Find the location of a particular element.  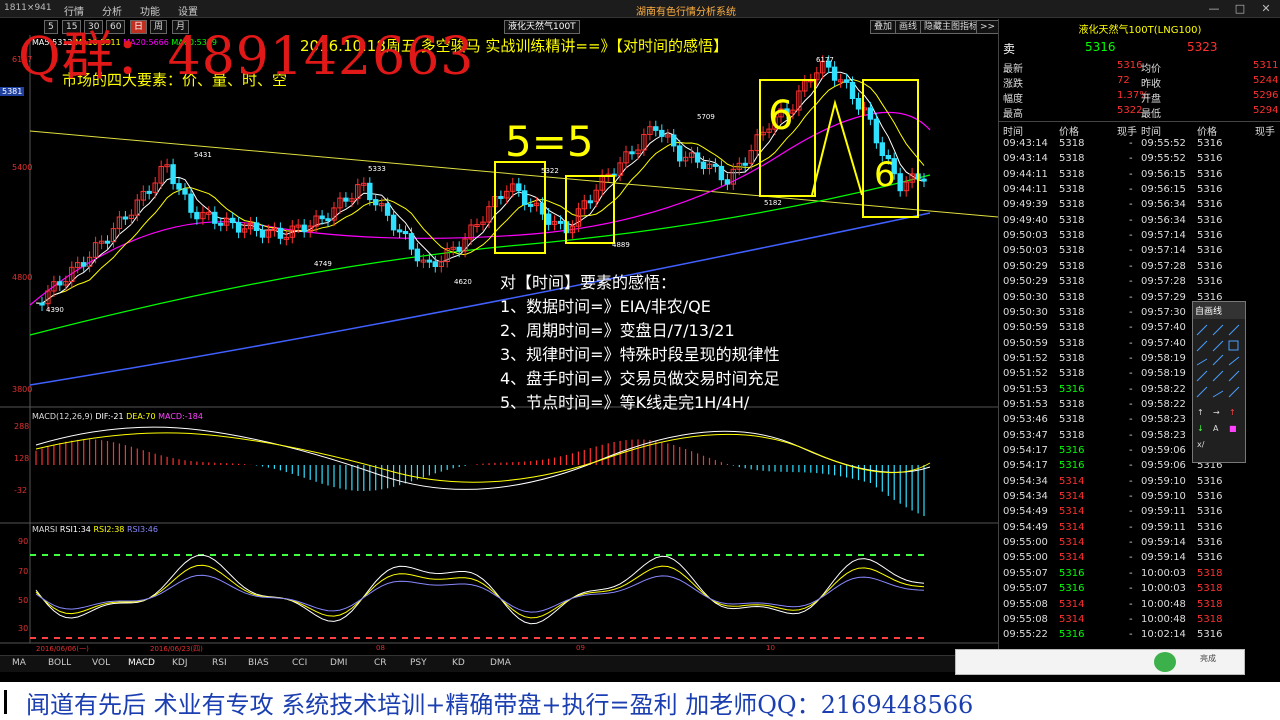

tick-time: 09:51:52 is located at coordinates (1025, 358).